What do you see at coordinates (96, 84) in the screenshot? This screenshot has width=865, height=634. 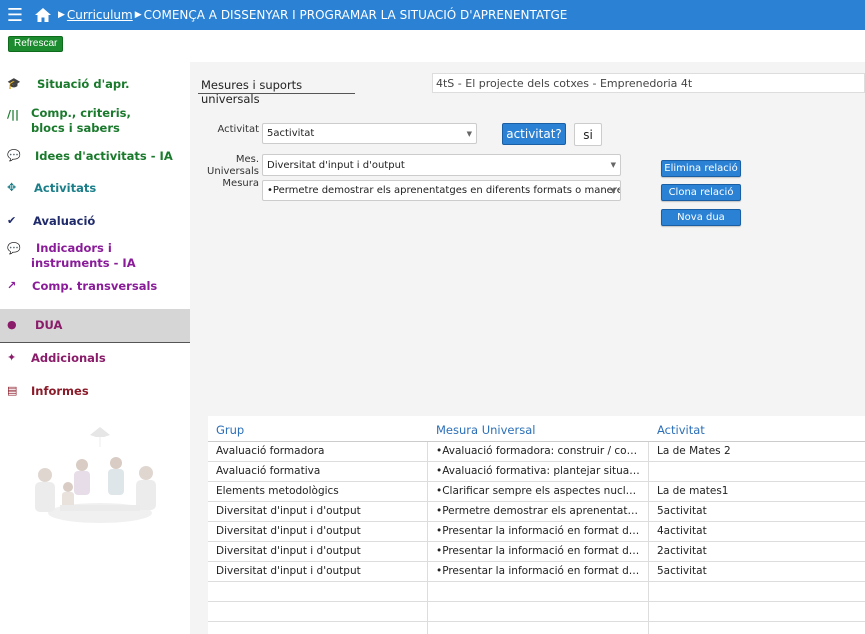 I see `sidebar-item-situacio: 🎓 Situació d'apr.` at bounding box center [96, 84].